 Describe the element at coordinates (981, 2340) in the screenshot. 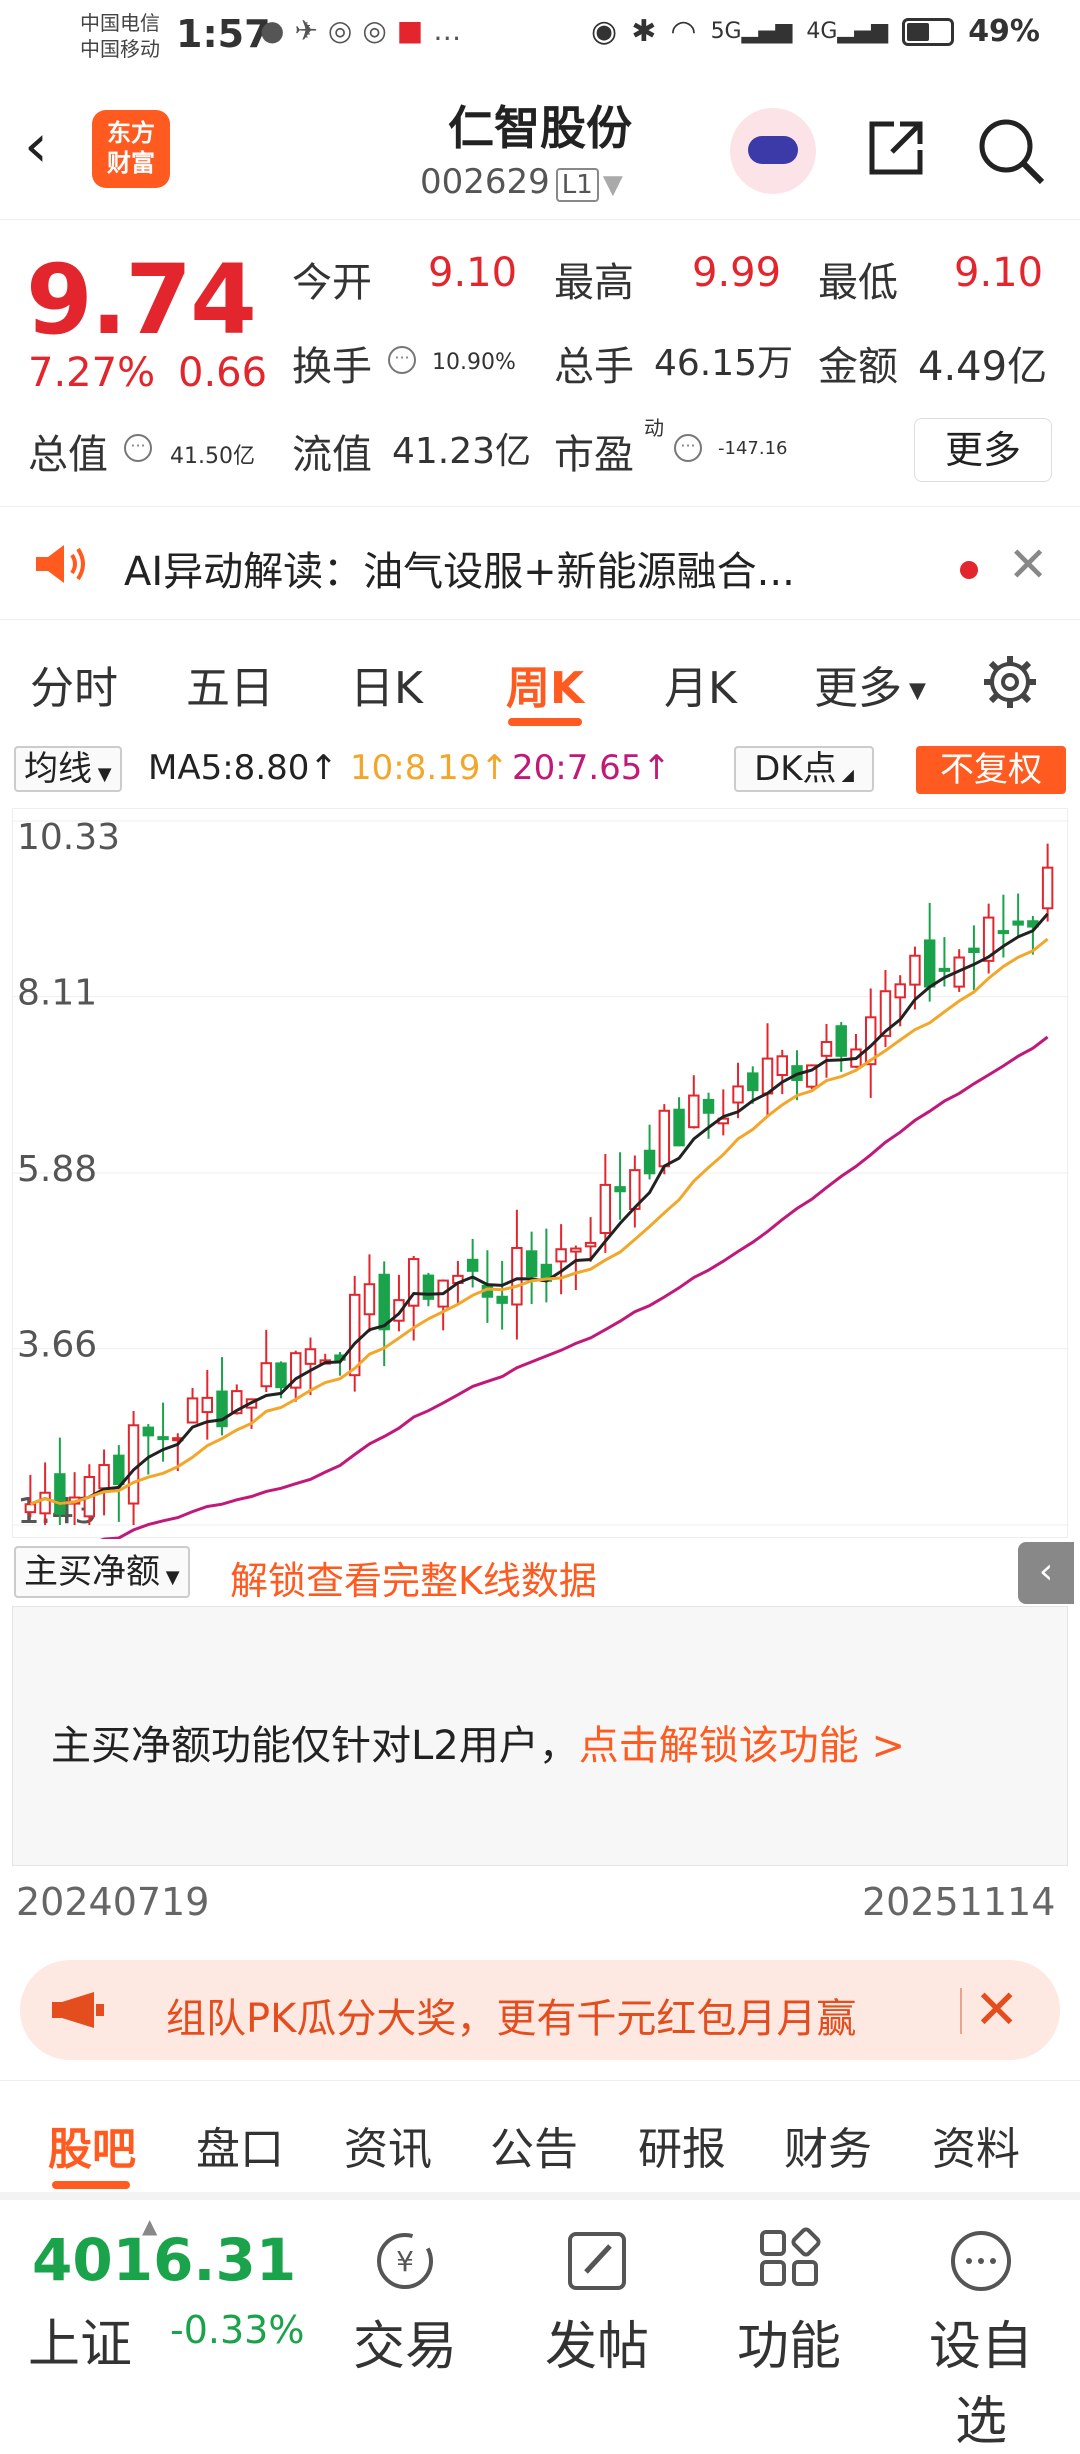

I see `add-watchlist-button: 设自选` at that location.